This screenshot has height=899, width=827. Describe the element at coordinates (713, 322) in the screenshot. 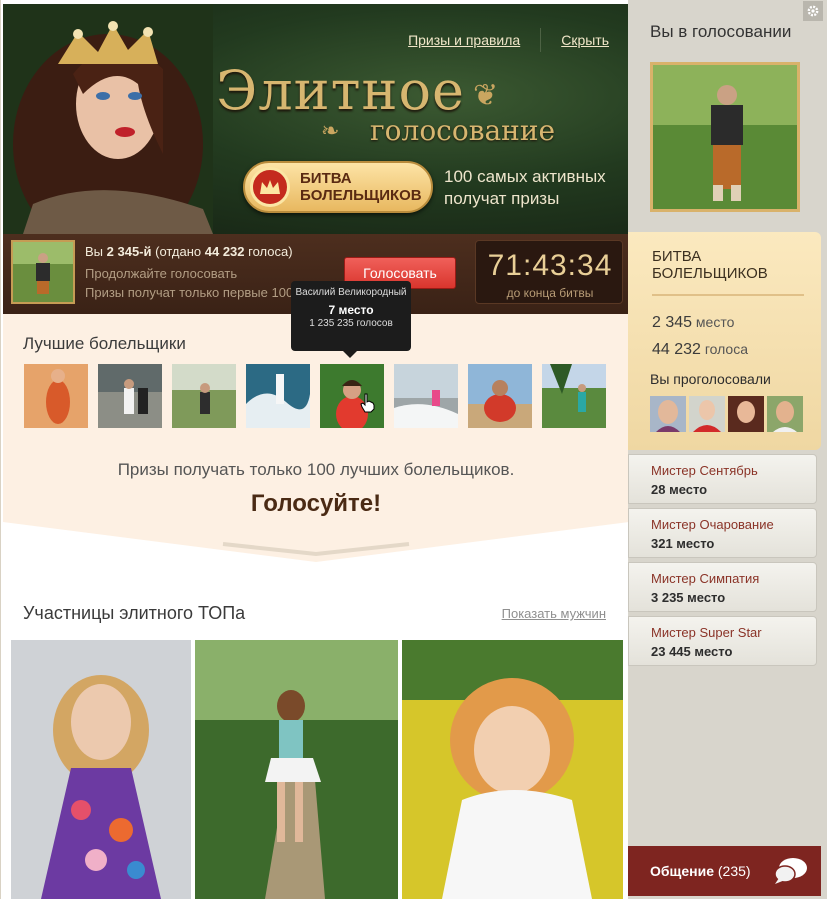

I see `battle-place-label: место` at that location.